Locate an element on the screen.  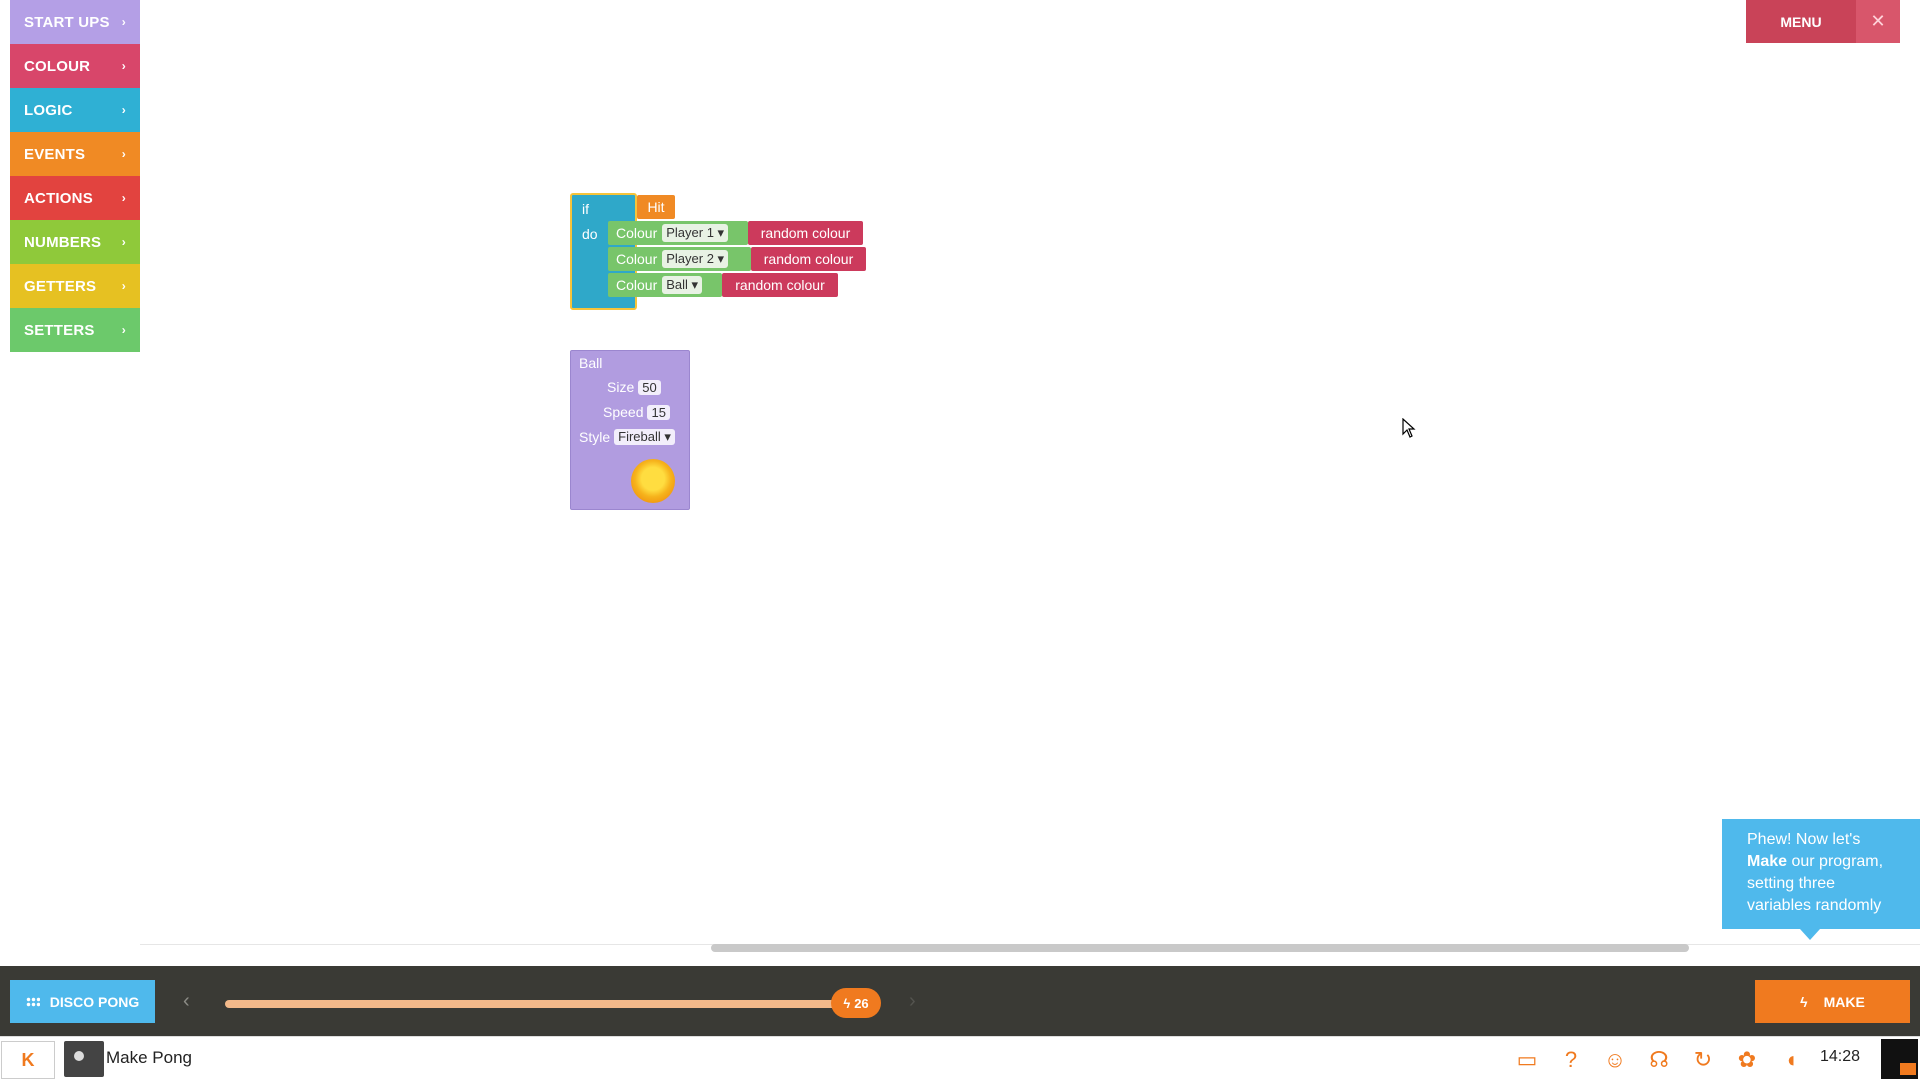
size-label: Size is located at coordinates (621, 387).